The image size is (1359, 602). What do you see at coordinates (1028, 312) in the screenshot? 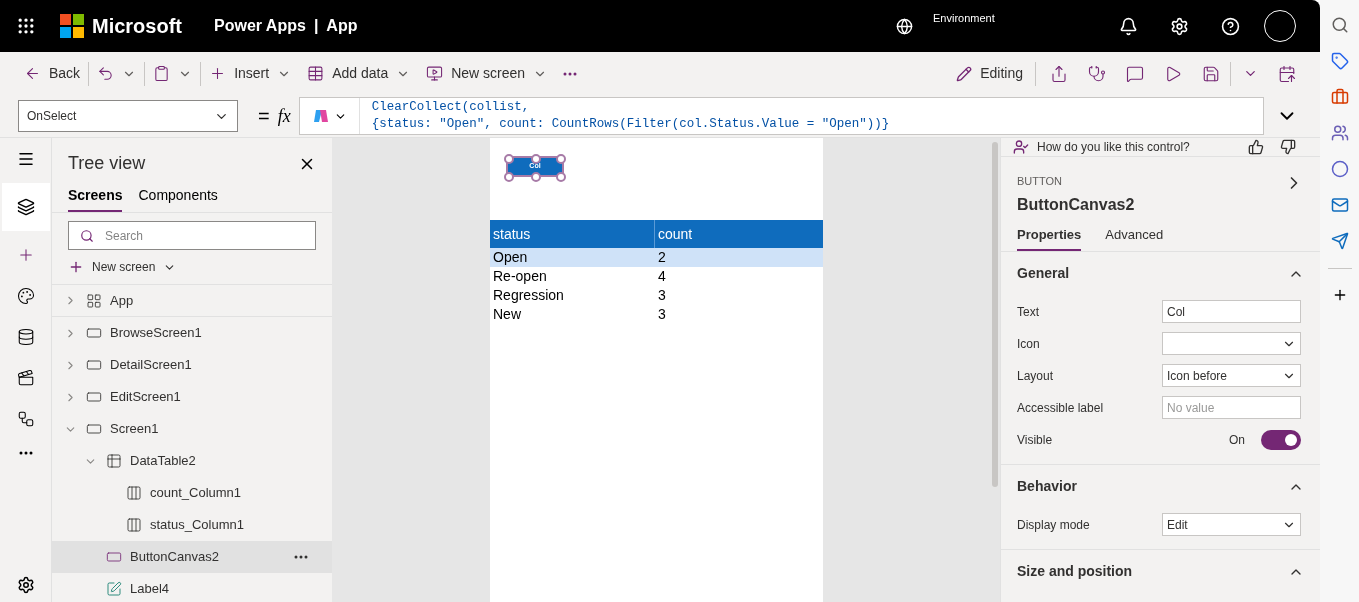
I see `field-label: Text` at bounding box center [1028, 312].